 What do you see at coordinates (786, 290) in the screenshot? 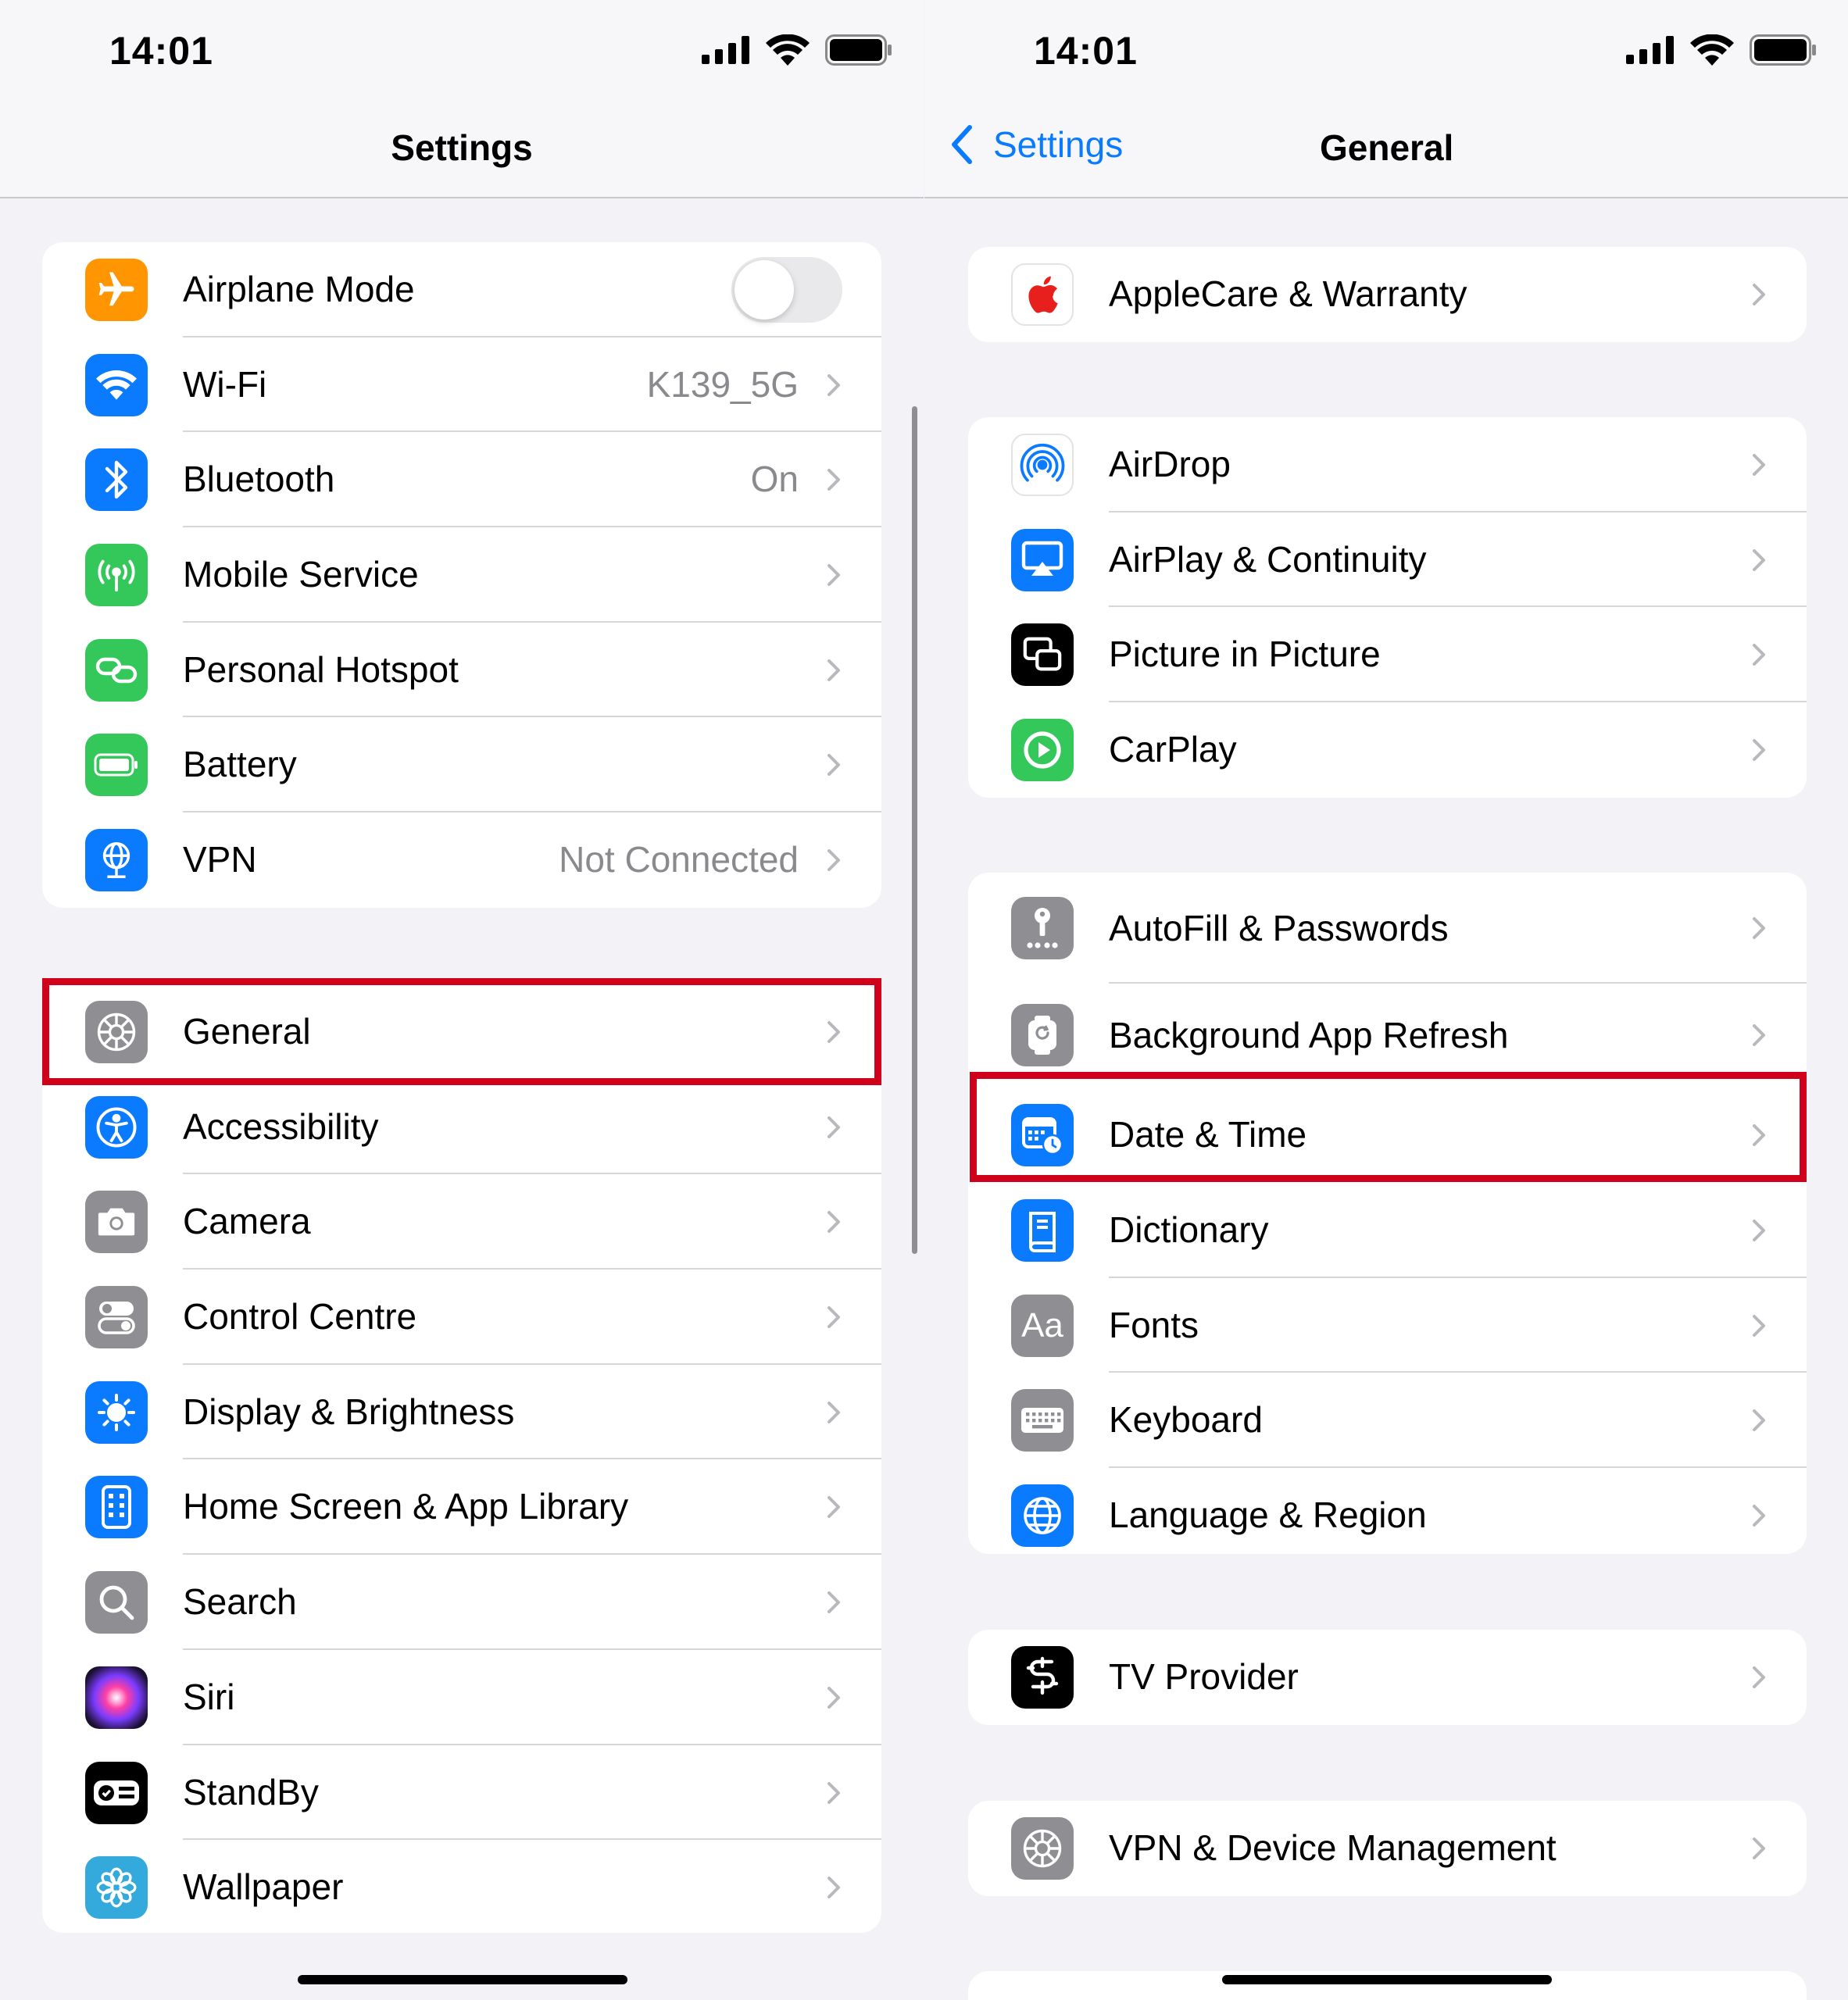
I see `airplane-mode-toggle` at bounding box center [786, 290].